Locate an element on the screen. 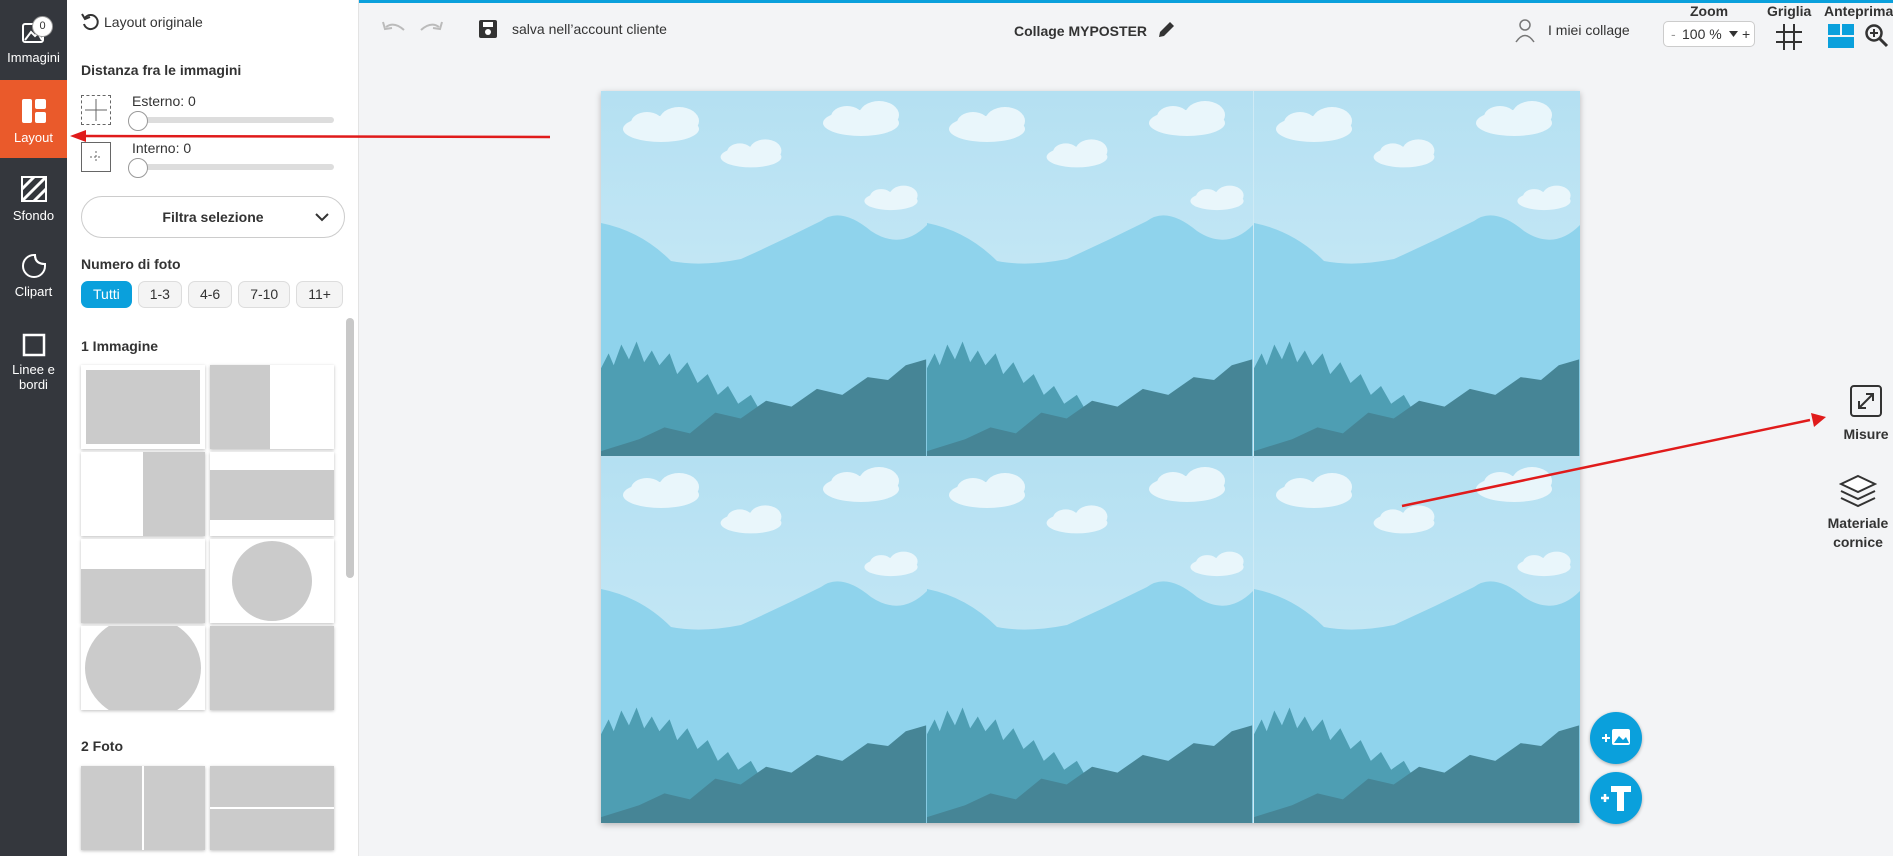  filter-pill-11-plus: 11+ is located at coordinates (319, 294).